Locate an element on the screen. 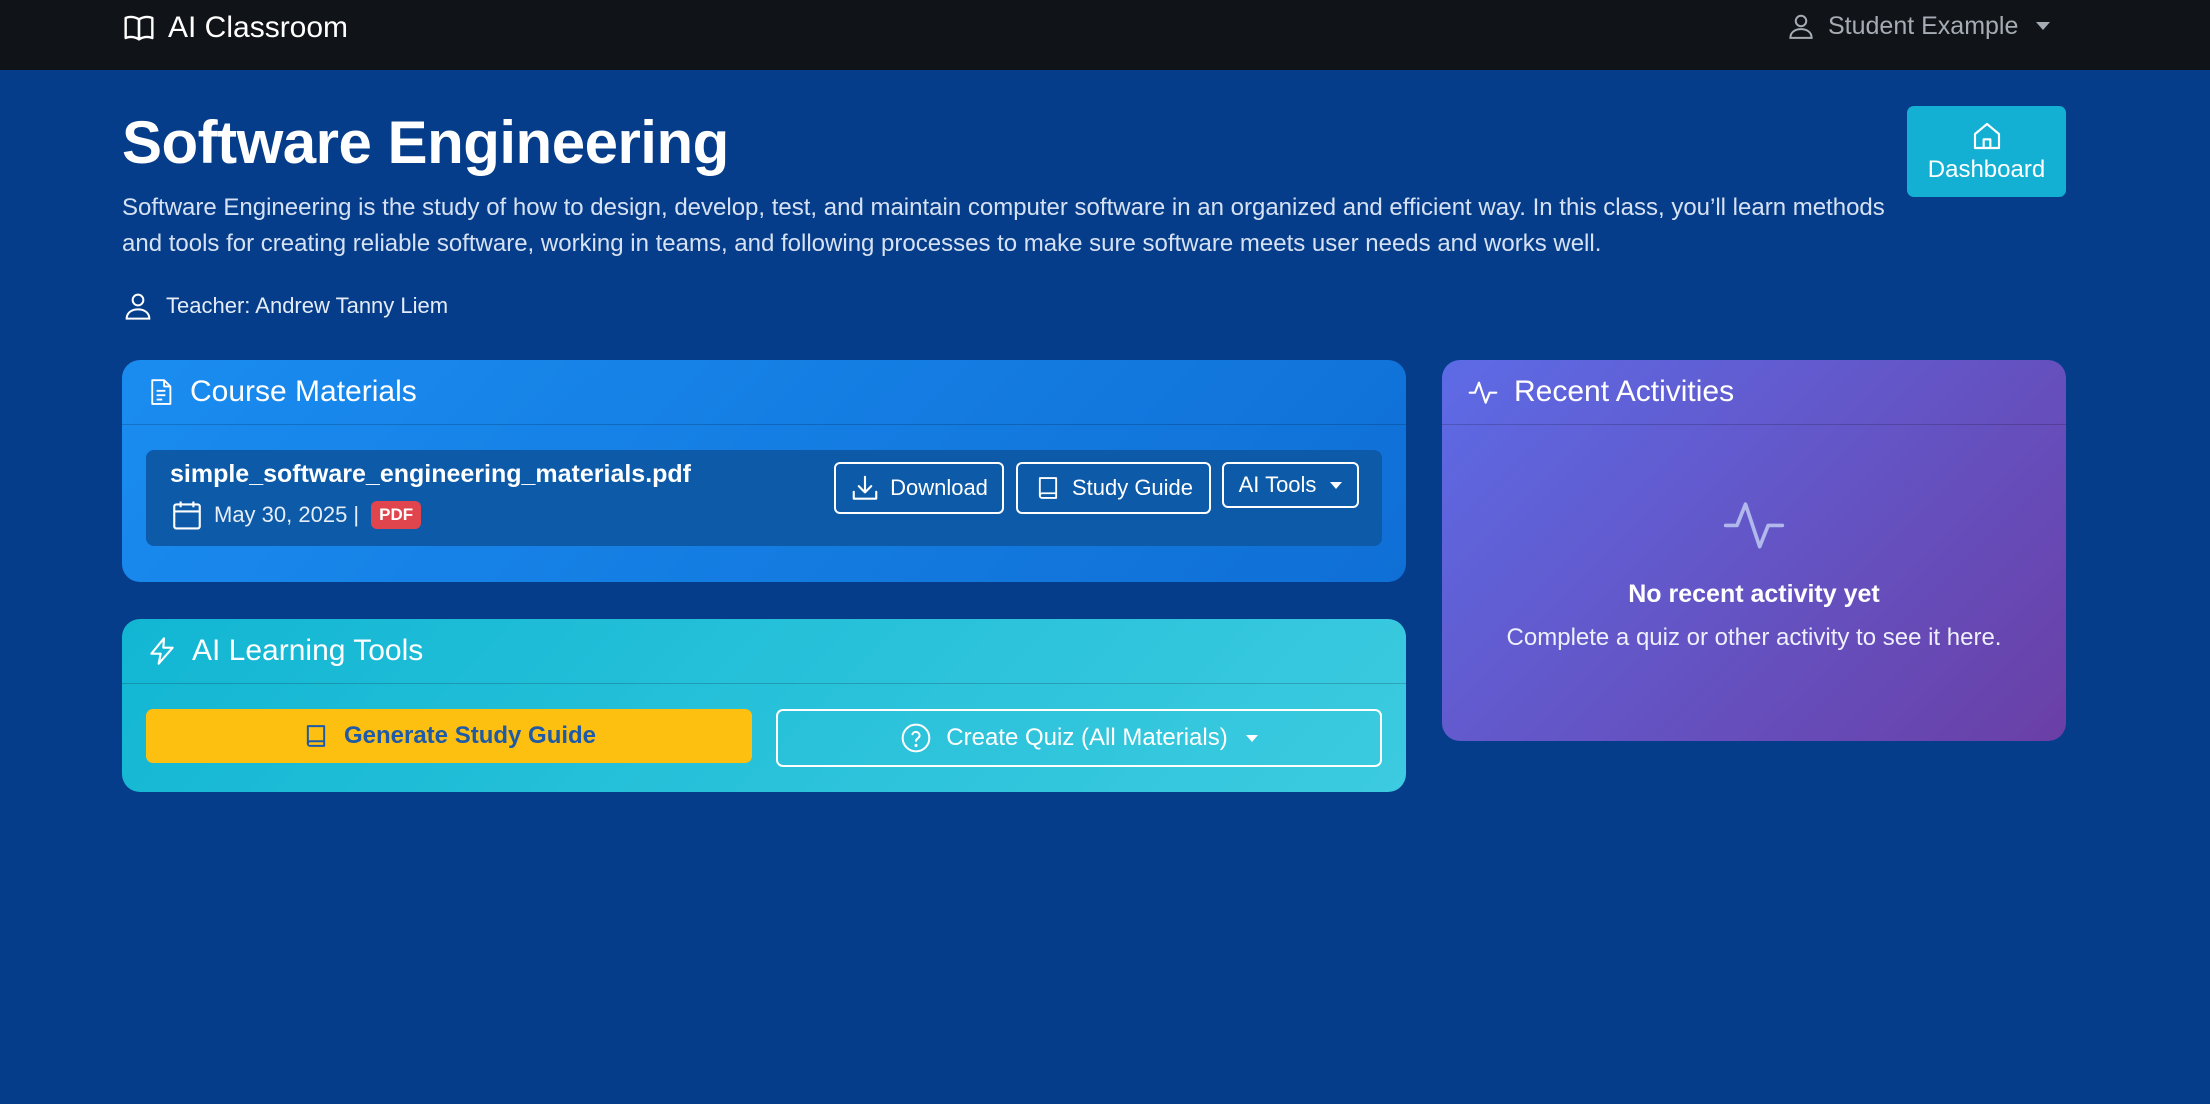 Image resolution: width=2210 pixels, height=1104 pixels. page-title: Software Engineering is located at coordinates (425, 142).